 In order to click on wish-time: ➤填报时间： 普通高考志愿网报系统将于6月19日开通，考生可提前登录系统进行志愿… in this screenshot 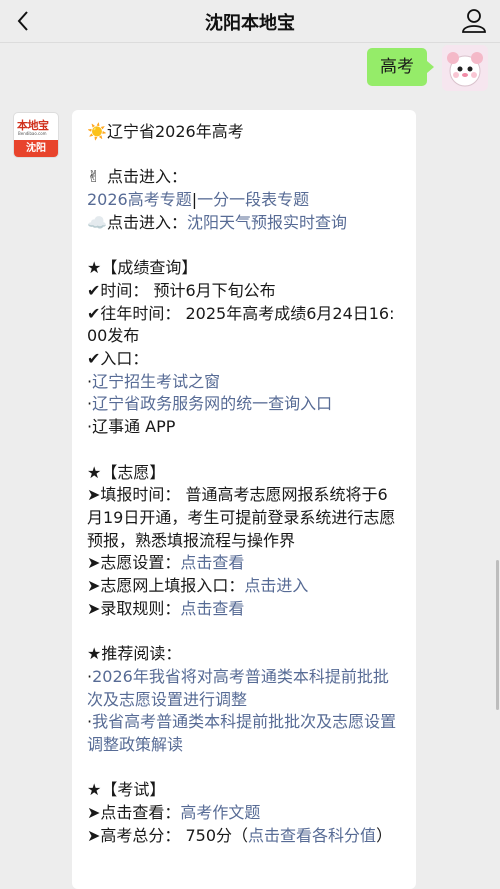, I will do `click(241, 517)`.